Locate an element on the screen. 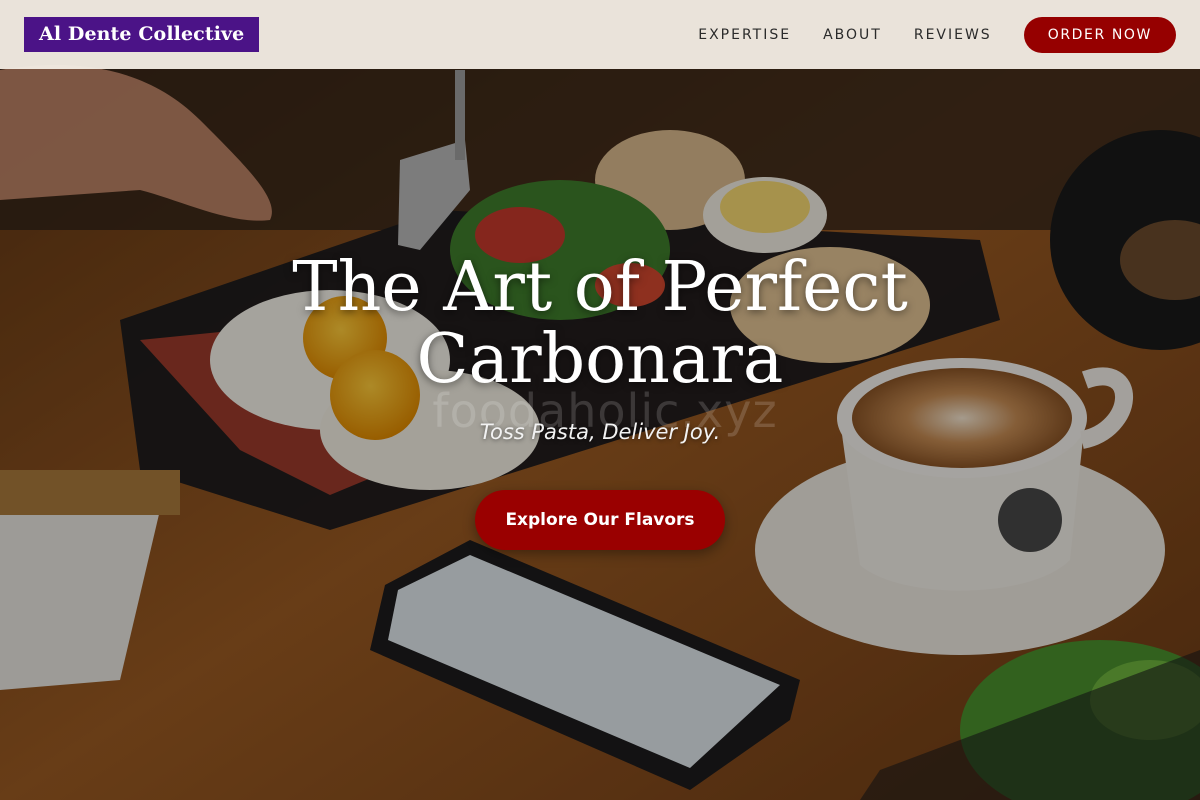  nav-link-about: ABOUT is located at coordinates (852, 35).